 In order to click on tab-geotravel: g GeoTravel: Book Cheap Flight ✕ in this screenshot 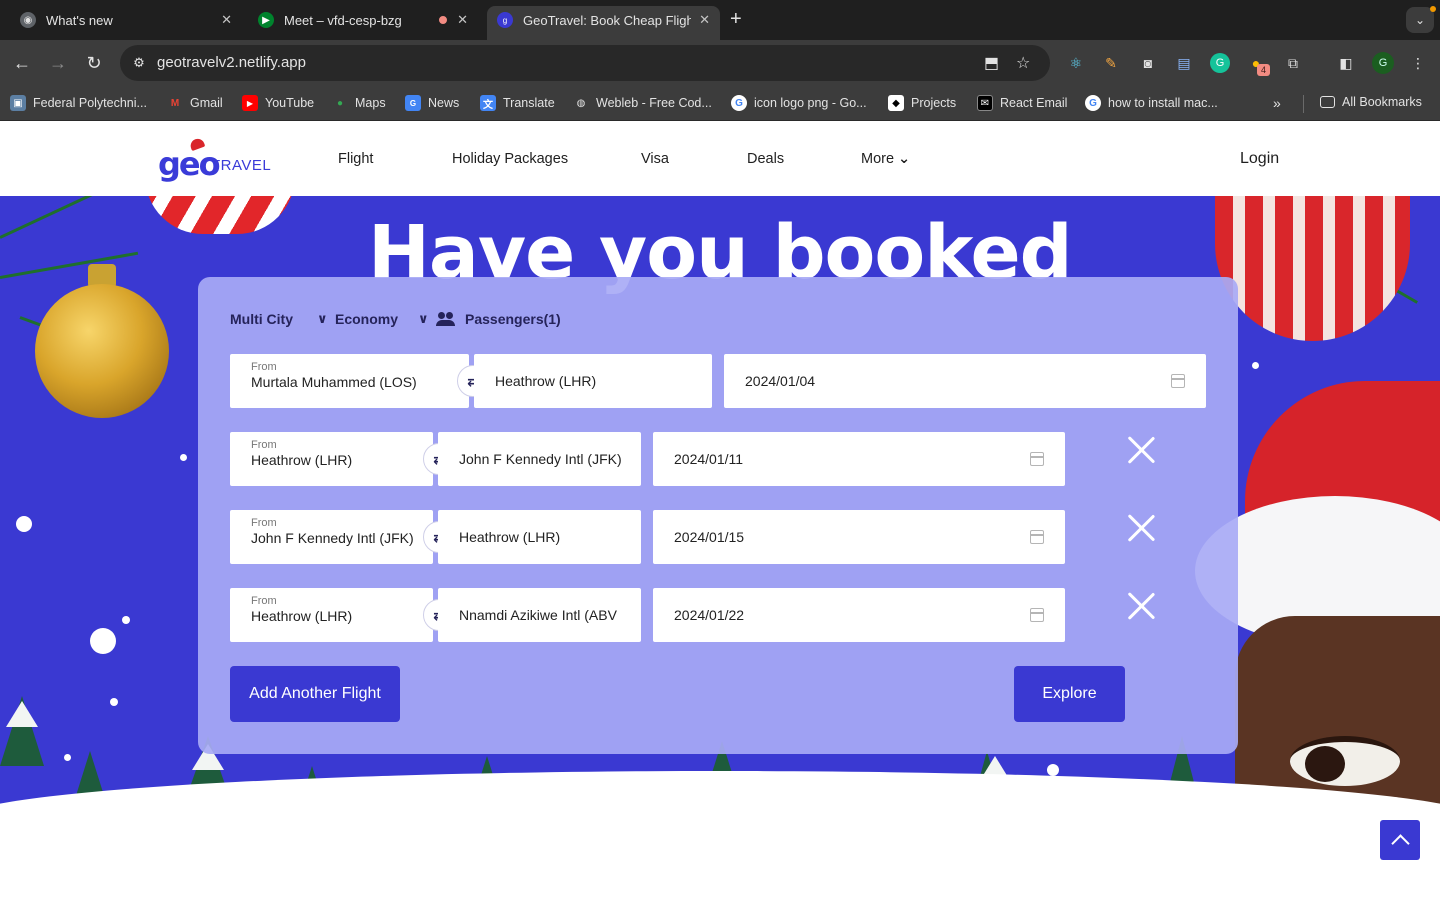, I will do `click(603, 23)`.